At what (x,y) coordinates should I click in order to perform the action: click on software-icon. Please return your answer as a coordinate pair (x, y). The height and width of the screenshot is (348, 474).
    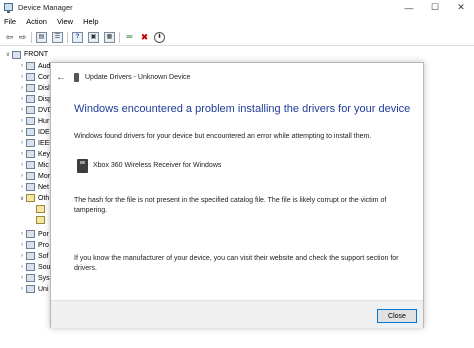
    Looking at the image, I should click on (30, 256).